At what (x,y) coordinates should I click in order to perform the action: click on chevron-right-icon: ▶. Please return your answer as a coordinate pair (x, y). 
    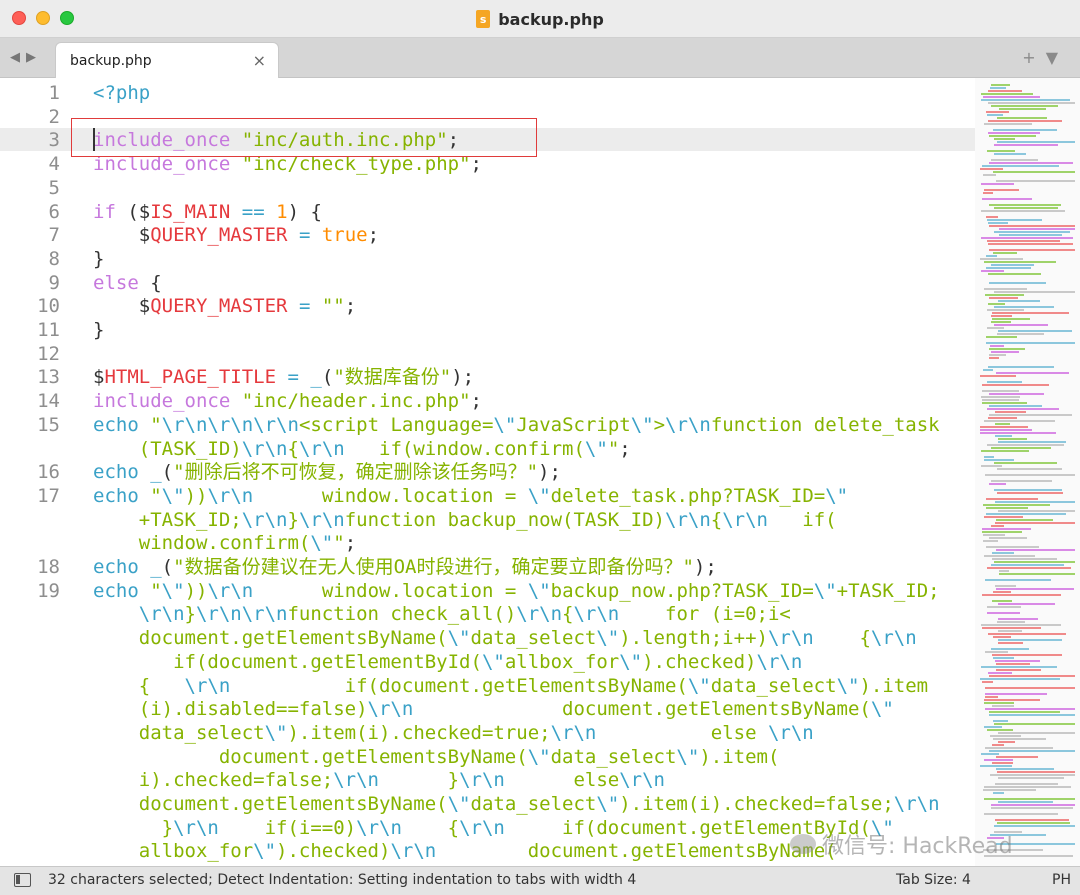
    Looking at the image, I should click on (34, 57).